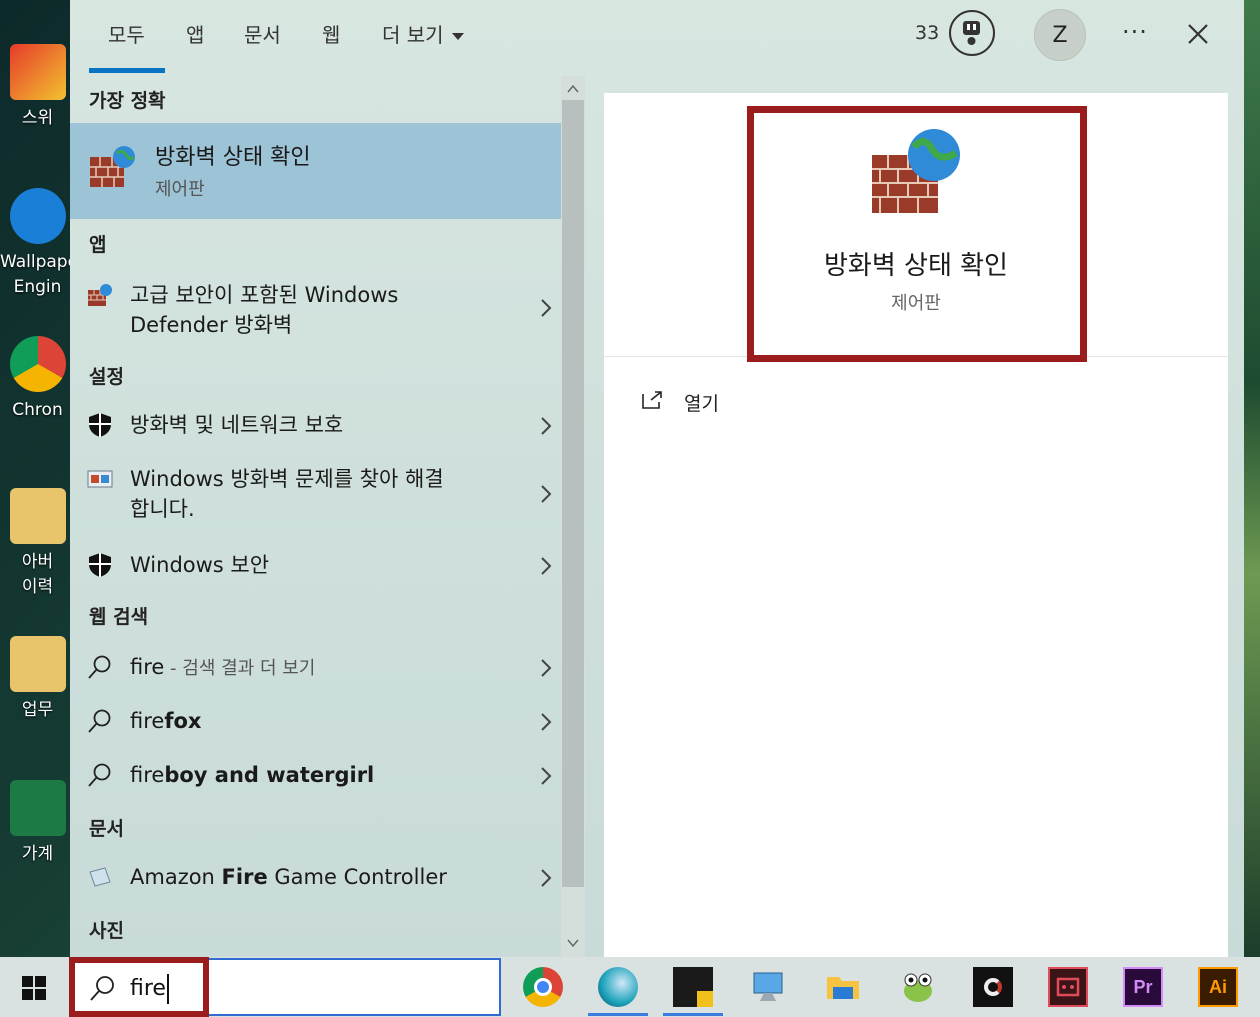 This screenshot has height=1017, width=1260. What do you see at coordinates (618, 987) in the screenshot?
I see `swirl-app-icon` at bounding box center [618, 987].